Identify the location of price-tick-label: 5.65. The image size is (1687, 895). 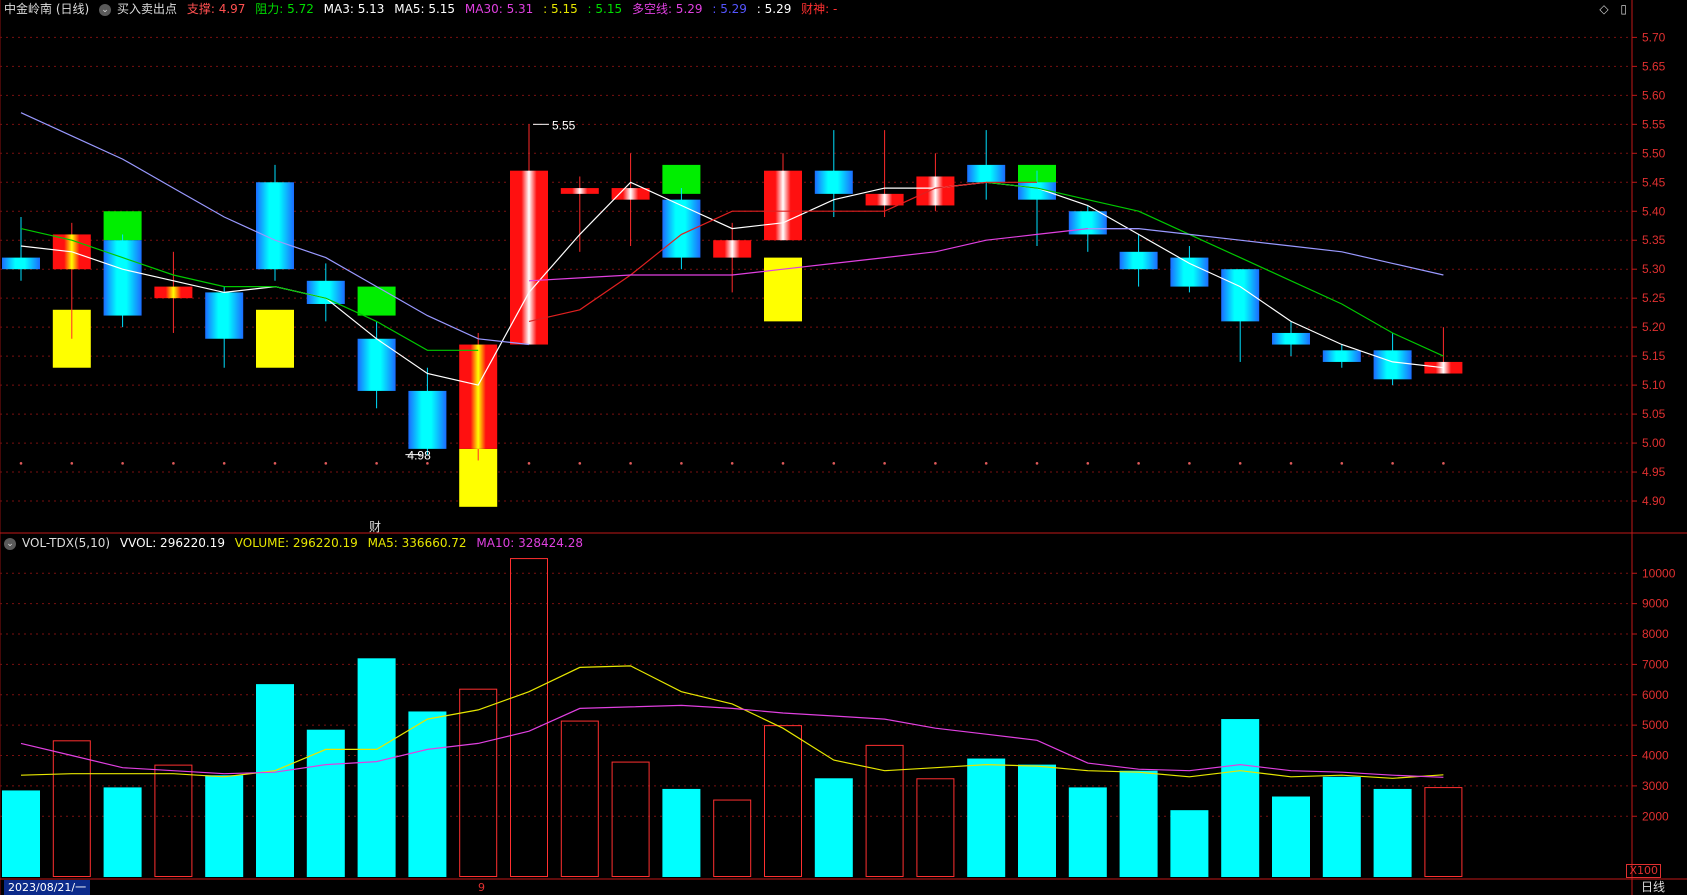
(1654, 66).